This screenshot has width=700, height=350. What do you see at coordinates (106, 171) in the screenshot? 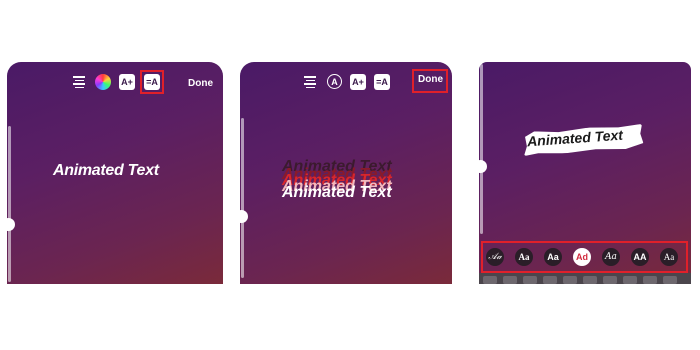
I see `story-text: Animated Text` at bounding box center [106, 171].